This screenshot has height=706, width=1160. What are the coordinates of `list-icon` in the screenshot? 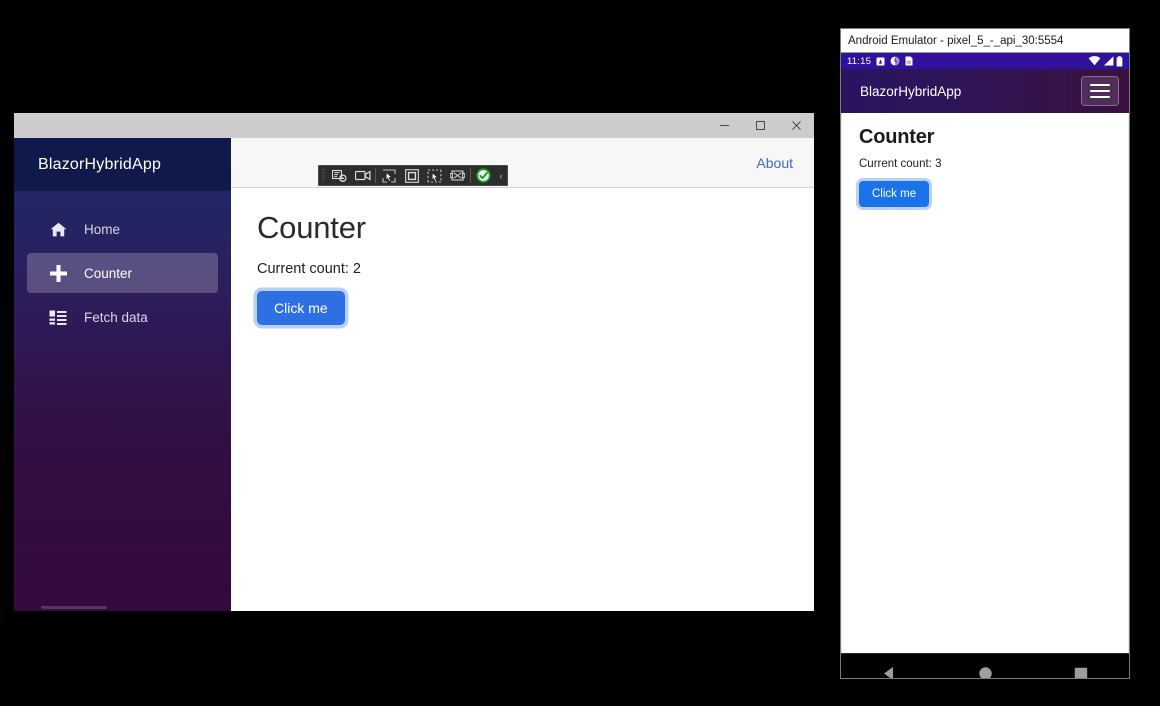 It's located at (58, 317).